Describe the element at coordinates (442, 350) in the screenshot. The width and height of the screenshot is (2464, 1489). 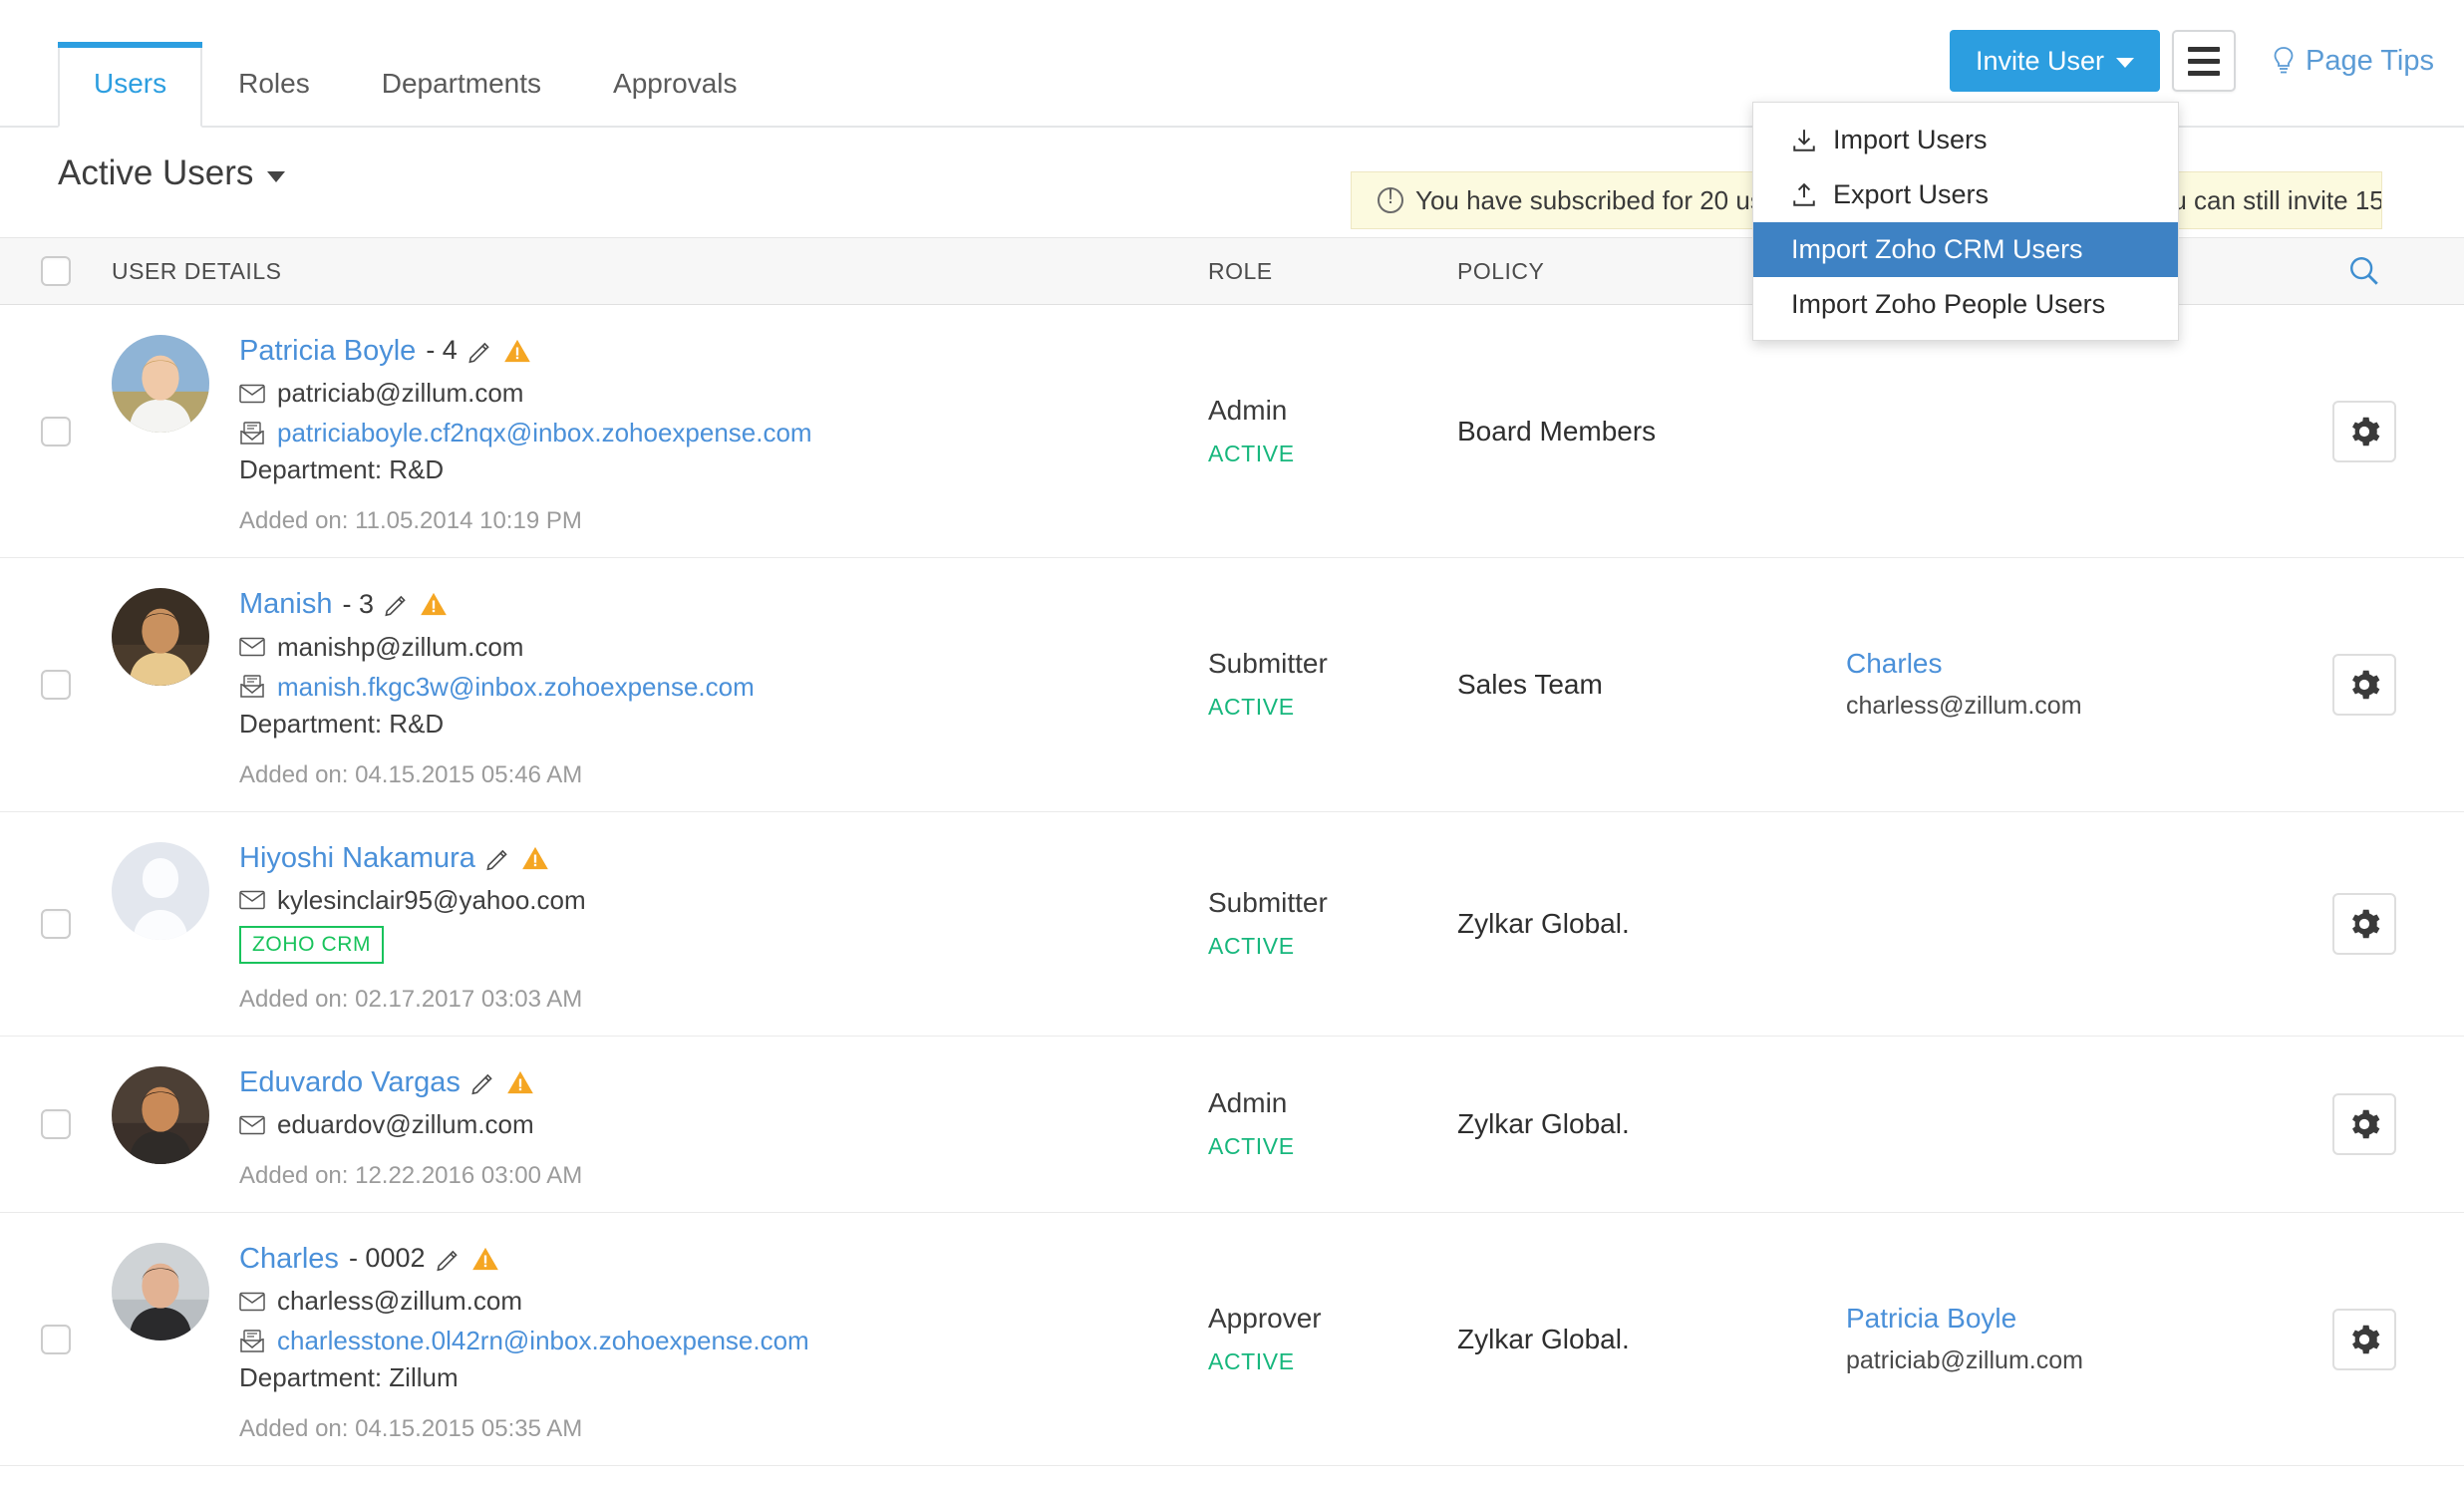
I see `user-id-suffix: - 4` at that location.